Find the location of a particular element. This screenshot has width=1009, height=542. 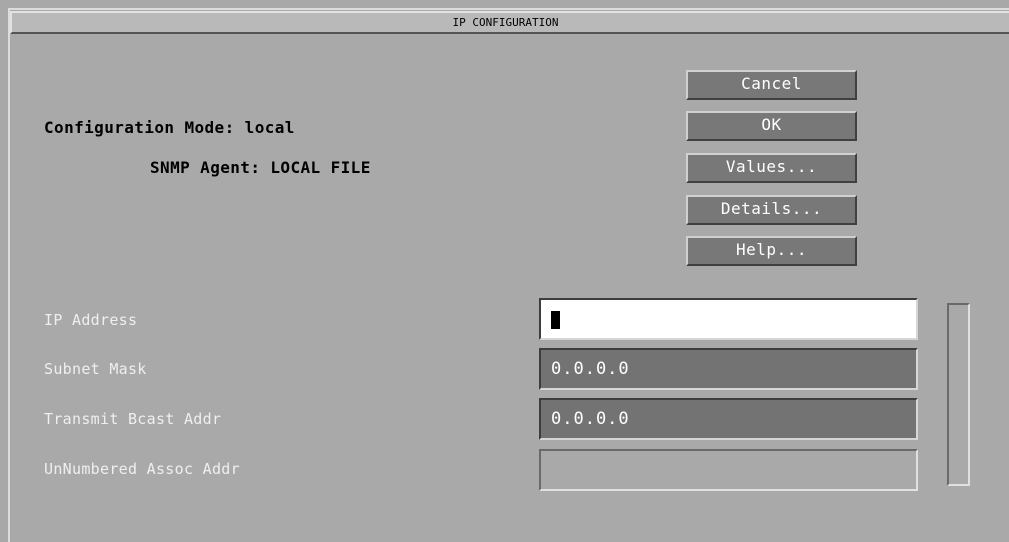

subnet-mask-input: 0.0.0.0 is located at coordinates (728, 369).